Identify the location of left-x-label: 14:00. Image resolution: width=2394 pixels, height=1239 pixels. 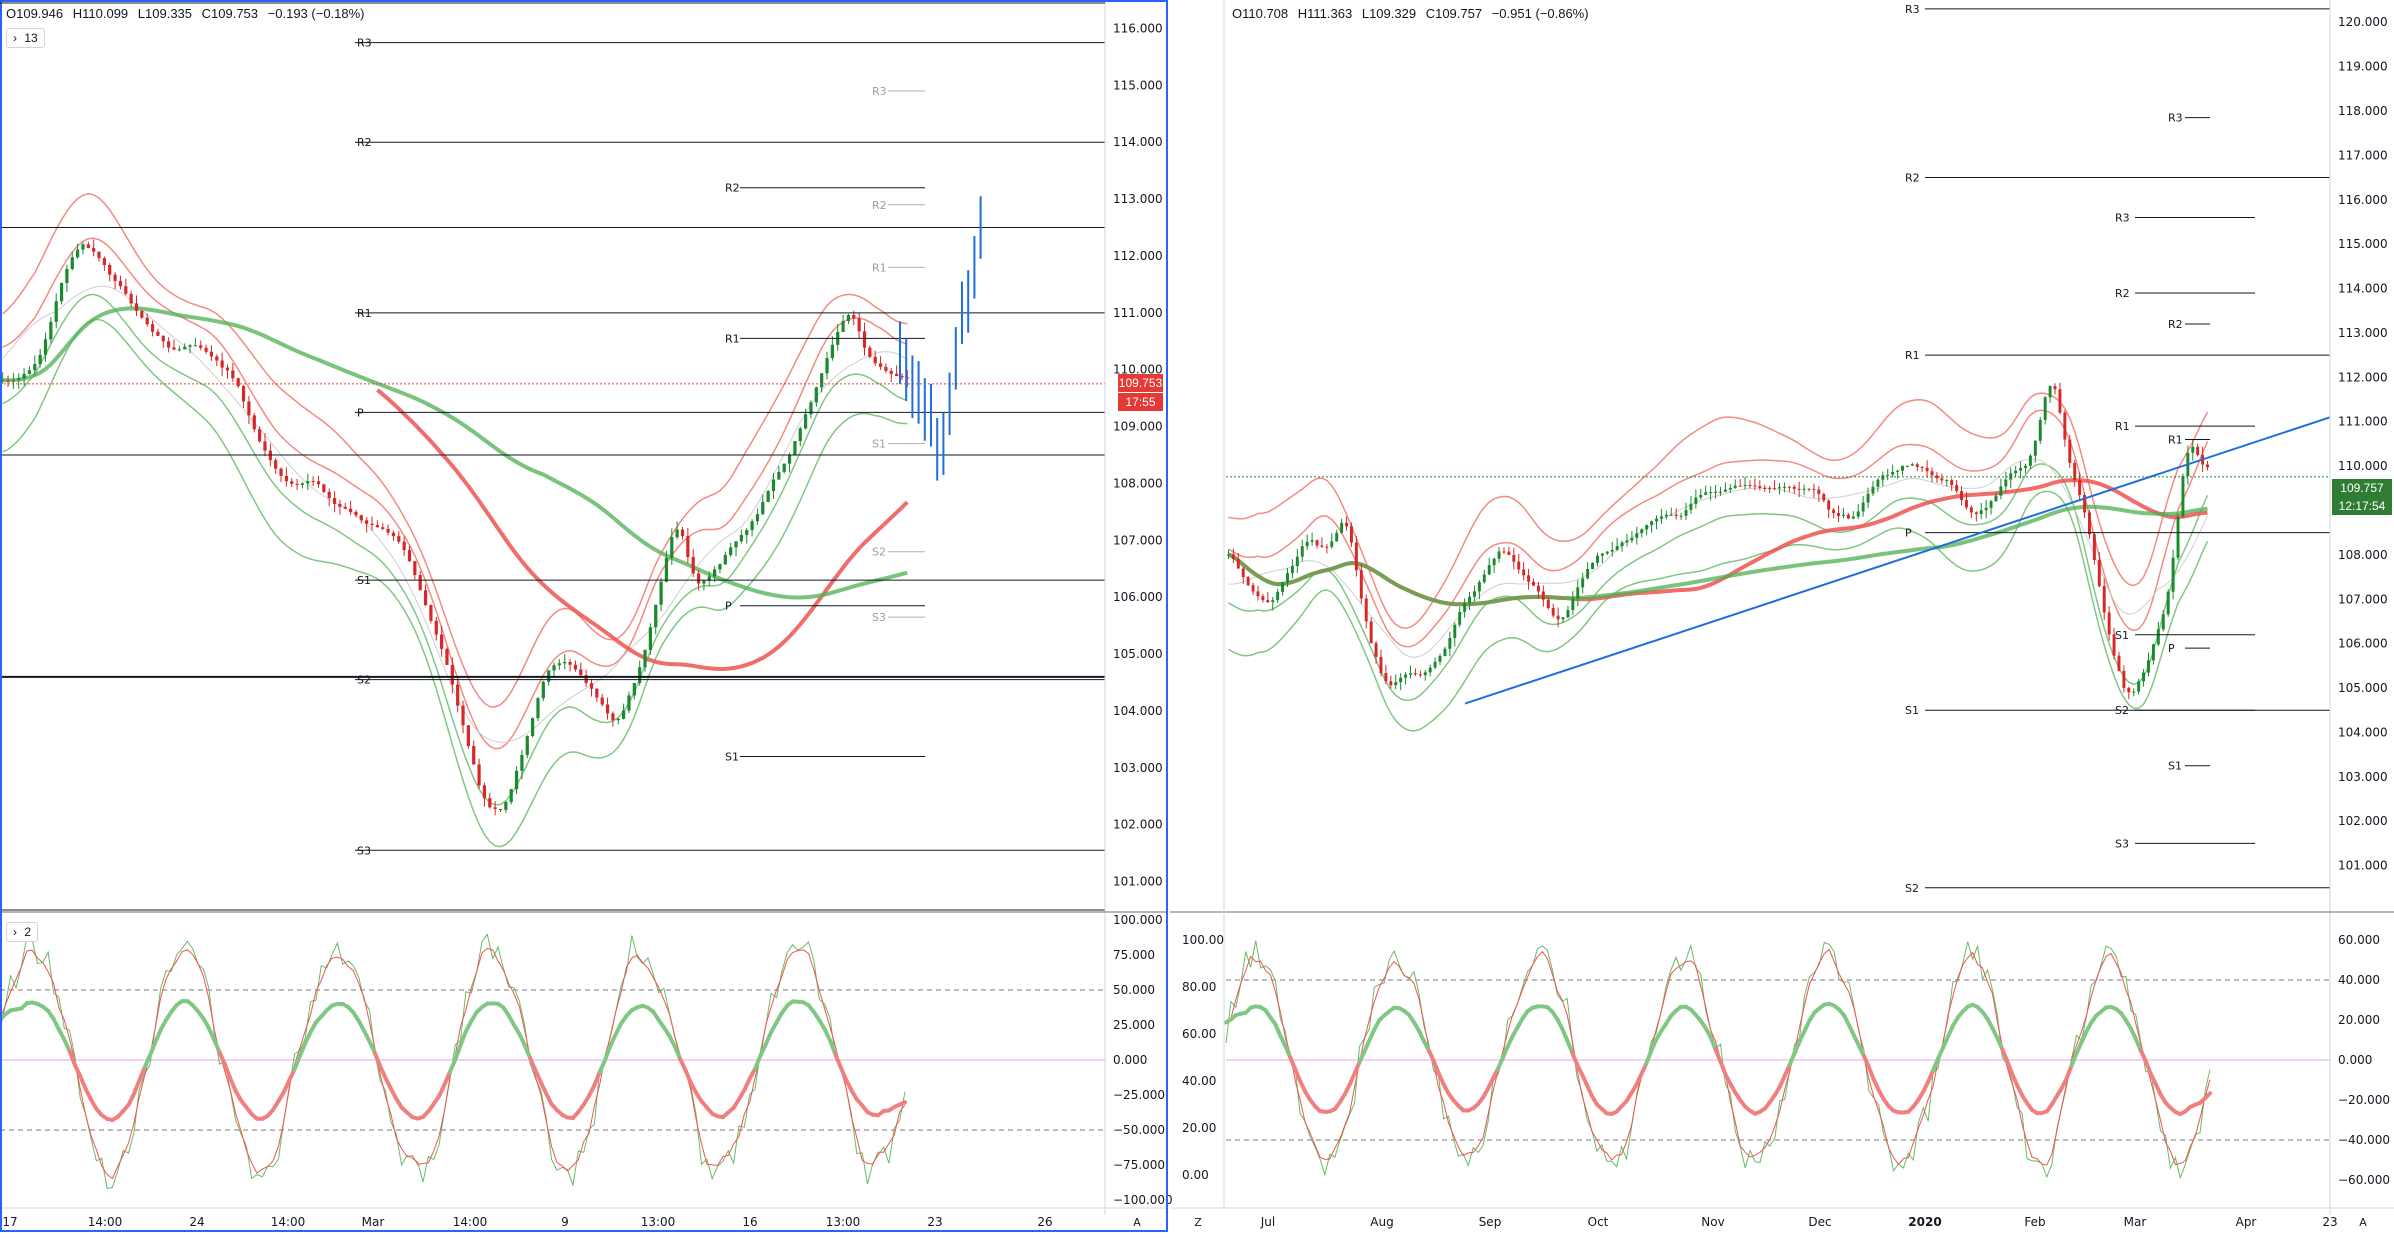
(105, 1222).